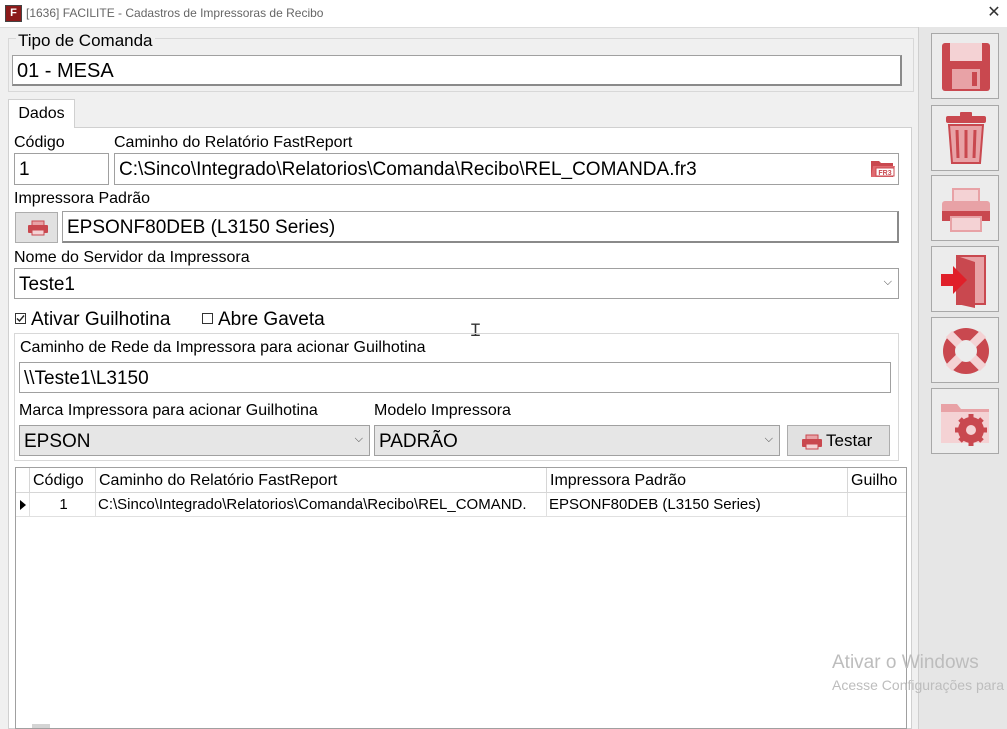 This screenshot has height=729, width=1007. What do you see at coordinates (883, 168) in the screenshot?
I see `folder-open-icon: FR3` at bounding box center [883, 168].